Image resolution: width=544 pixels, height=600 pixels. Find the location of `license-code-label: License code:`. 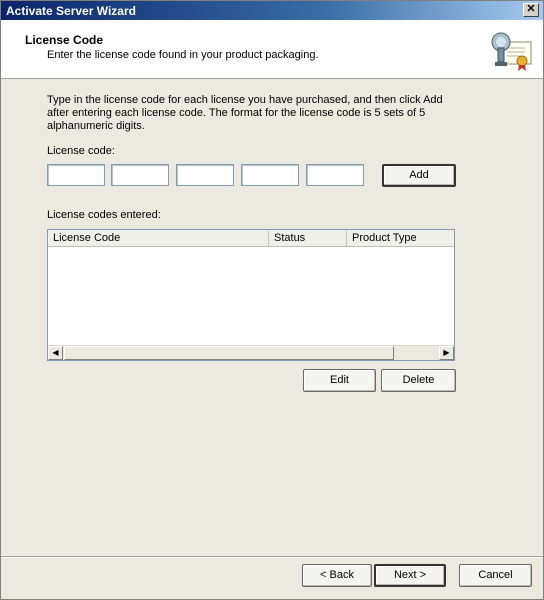

license-code-label: License code: is located at coordinates (81, 151).